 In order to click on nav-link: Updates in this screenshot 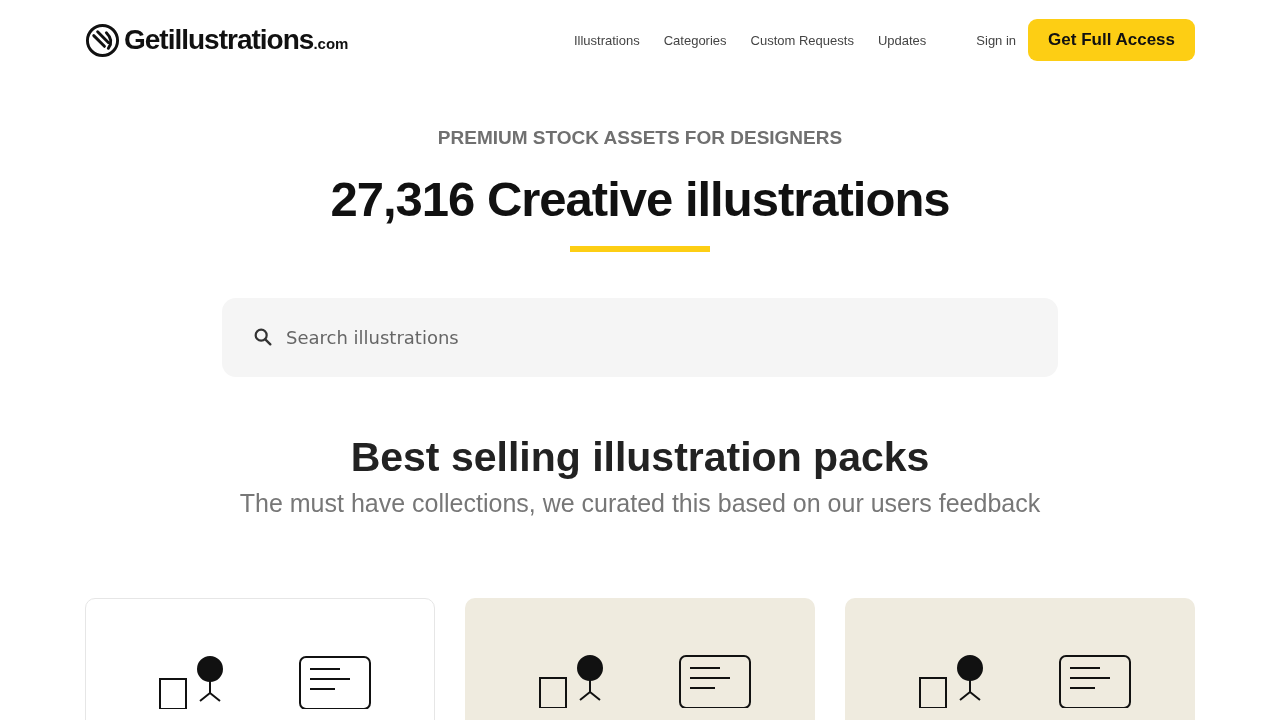, I will do `click(902, 40)`.